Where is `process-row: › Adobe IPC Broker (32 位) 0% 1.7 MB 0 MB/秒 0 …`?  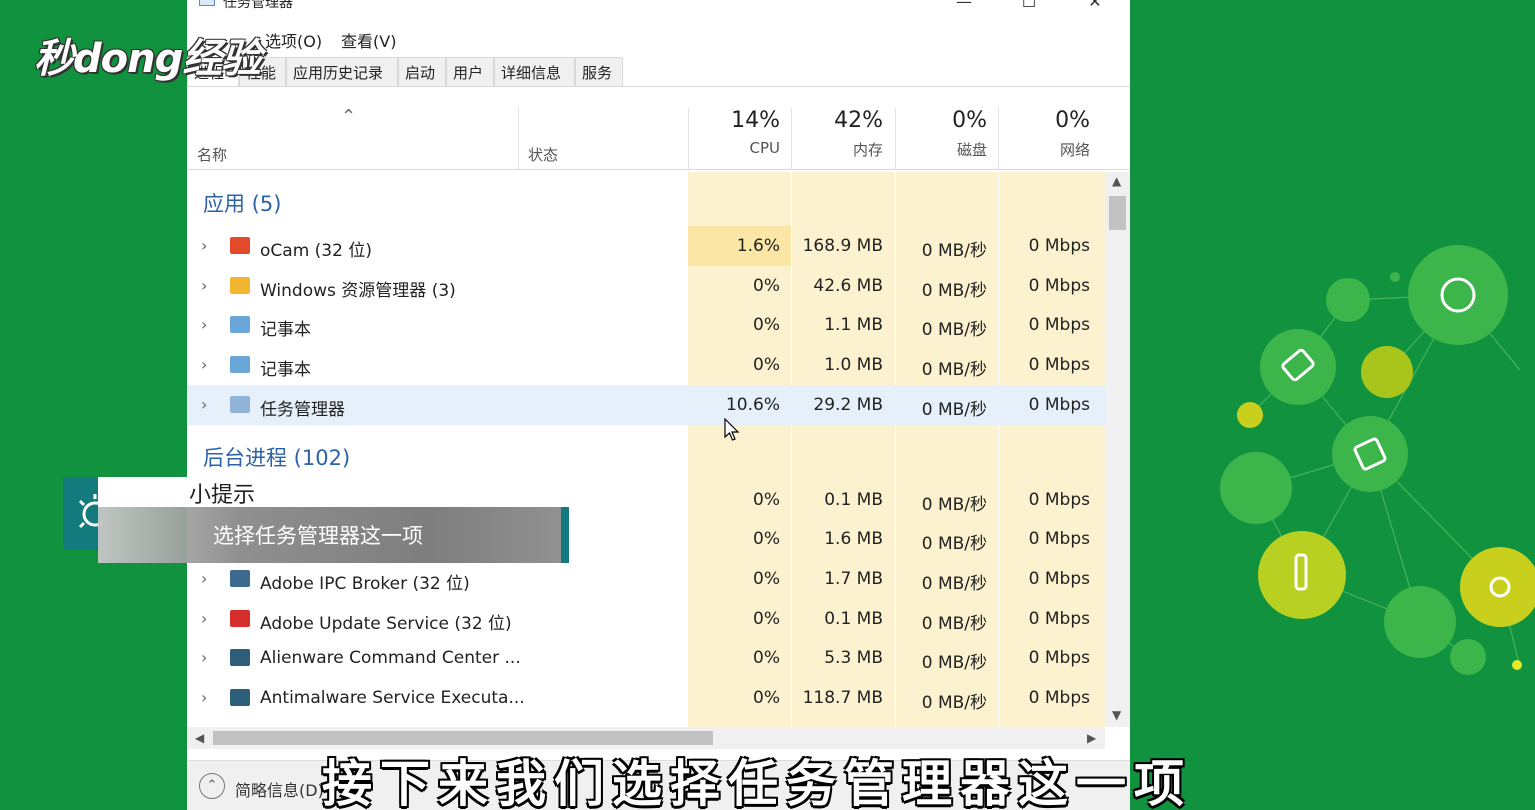
process-row: › Adobe IPC Broker (32 位) 0% 1.7 MB 0 MB/秒 0 … is located at coordinates (646, 579).